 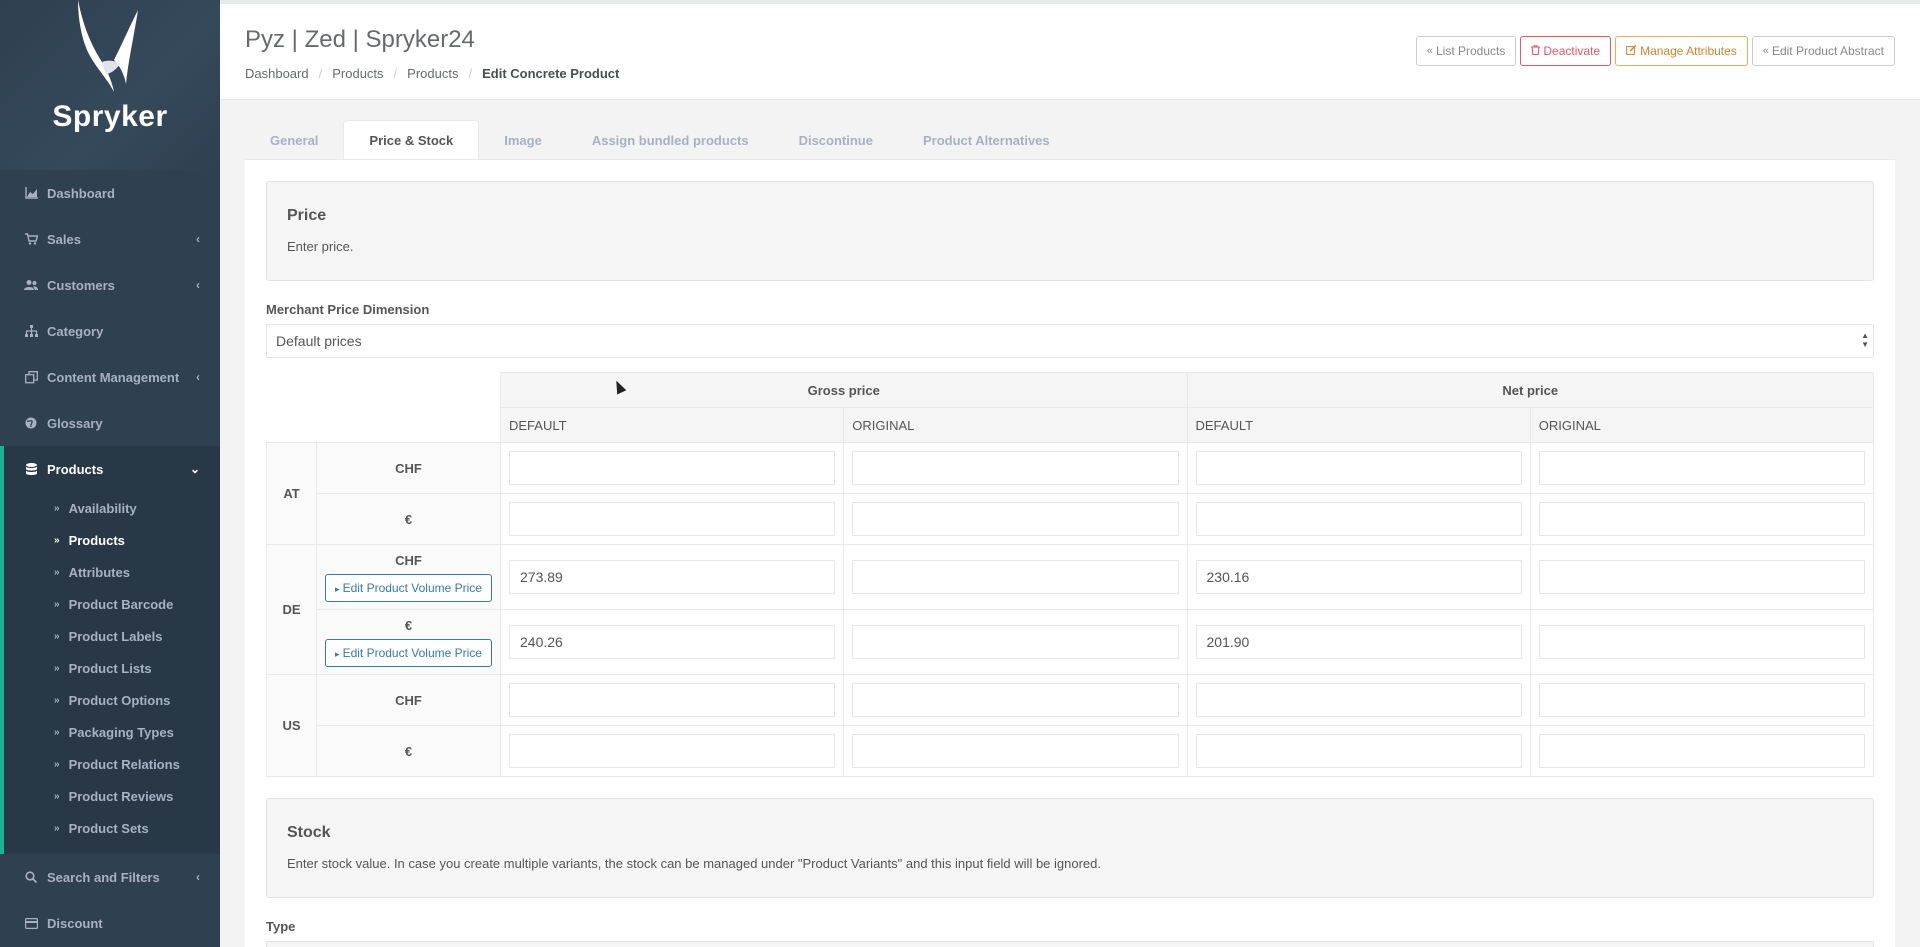 What do you see at coordinates (110, 877) in the screenshot?
I see `sidebar-item-search-and-filters: Search and Filters ‹` at bounding box center [110, 877].